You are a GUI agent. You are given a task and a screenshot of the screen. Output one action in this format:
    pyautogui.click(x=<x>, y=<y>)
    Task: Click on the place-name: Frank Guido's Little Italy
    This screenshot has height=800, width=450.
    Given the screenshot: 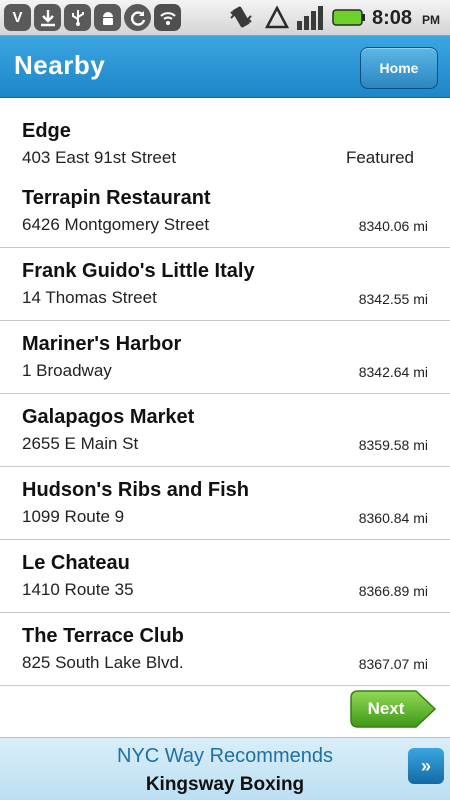 What is the action you would take?
    pyautogui.click(x=138, y=271)
    